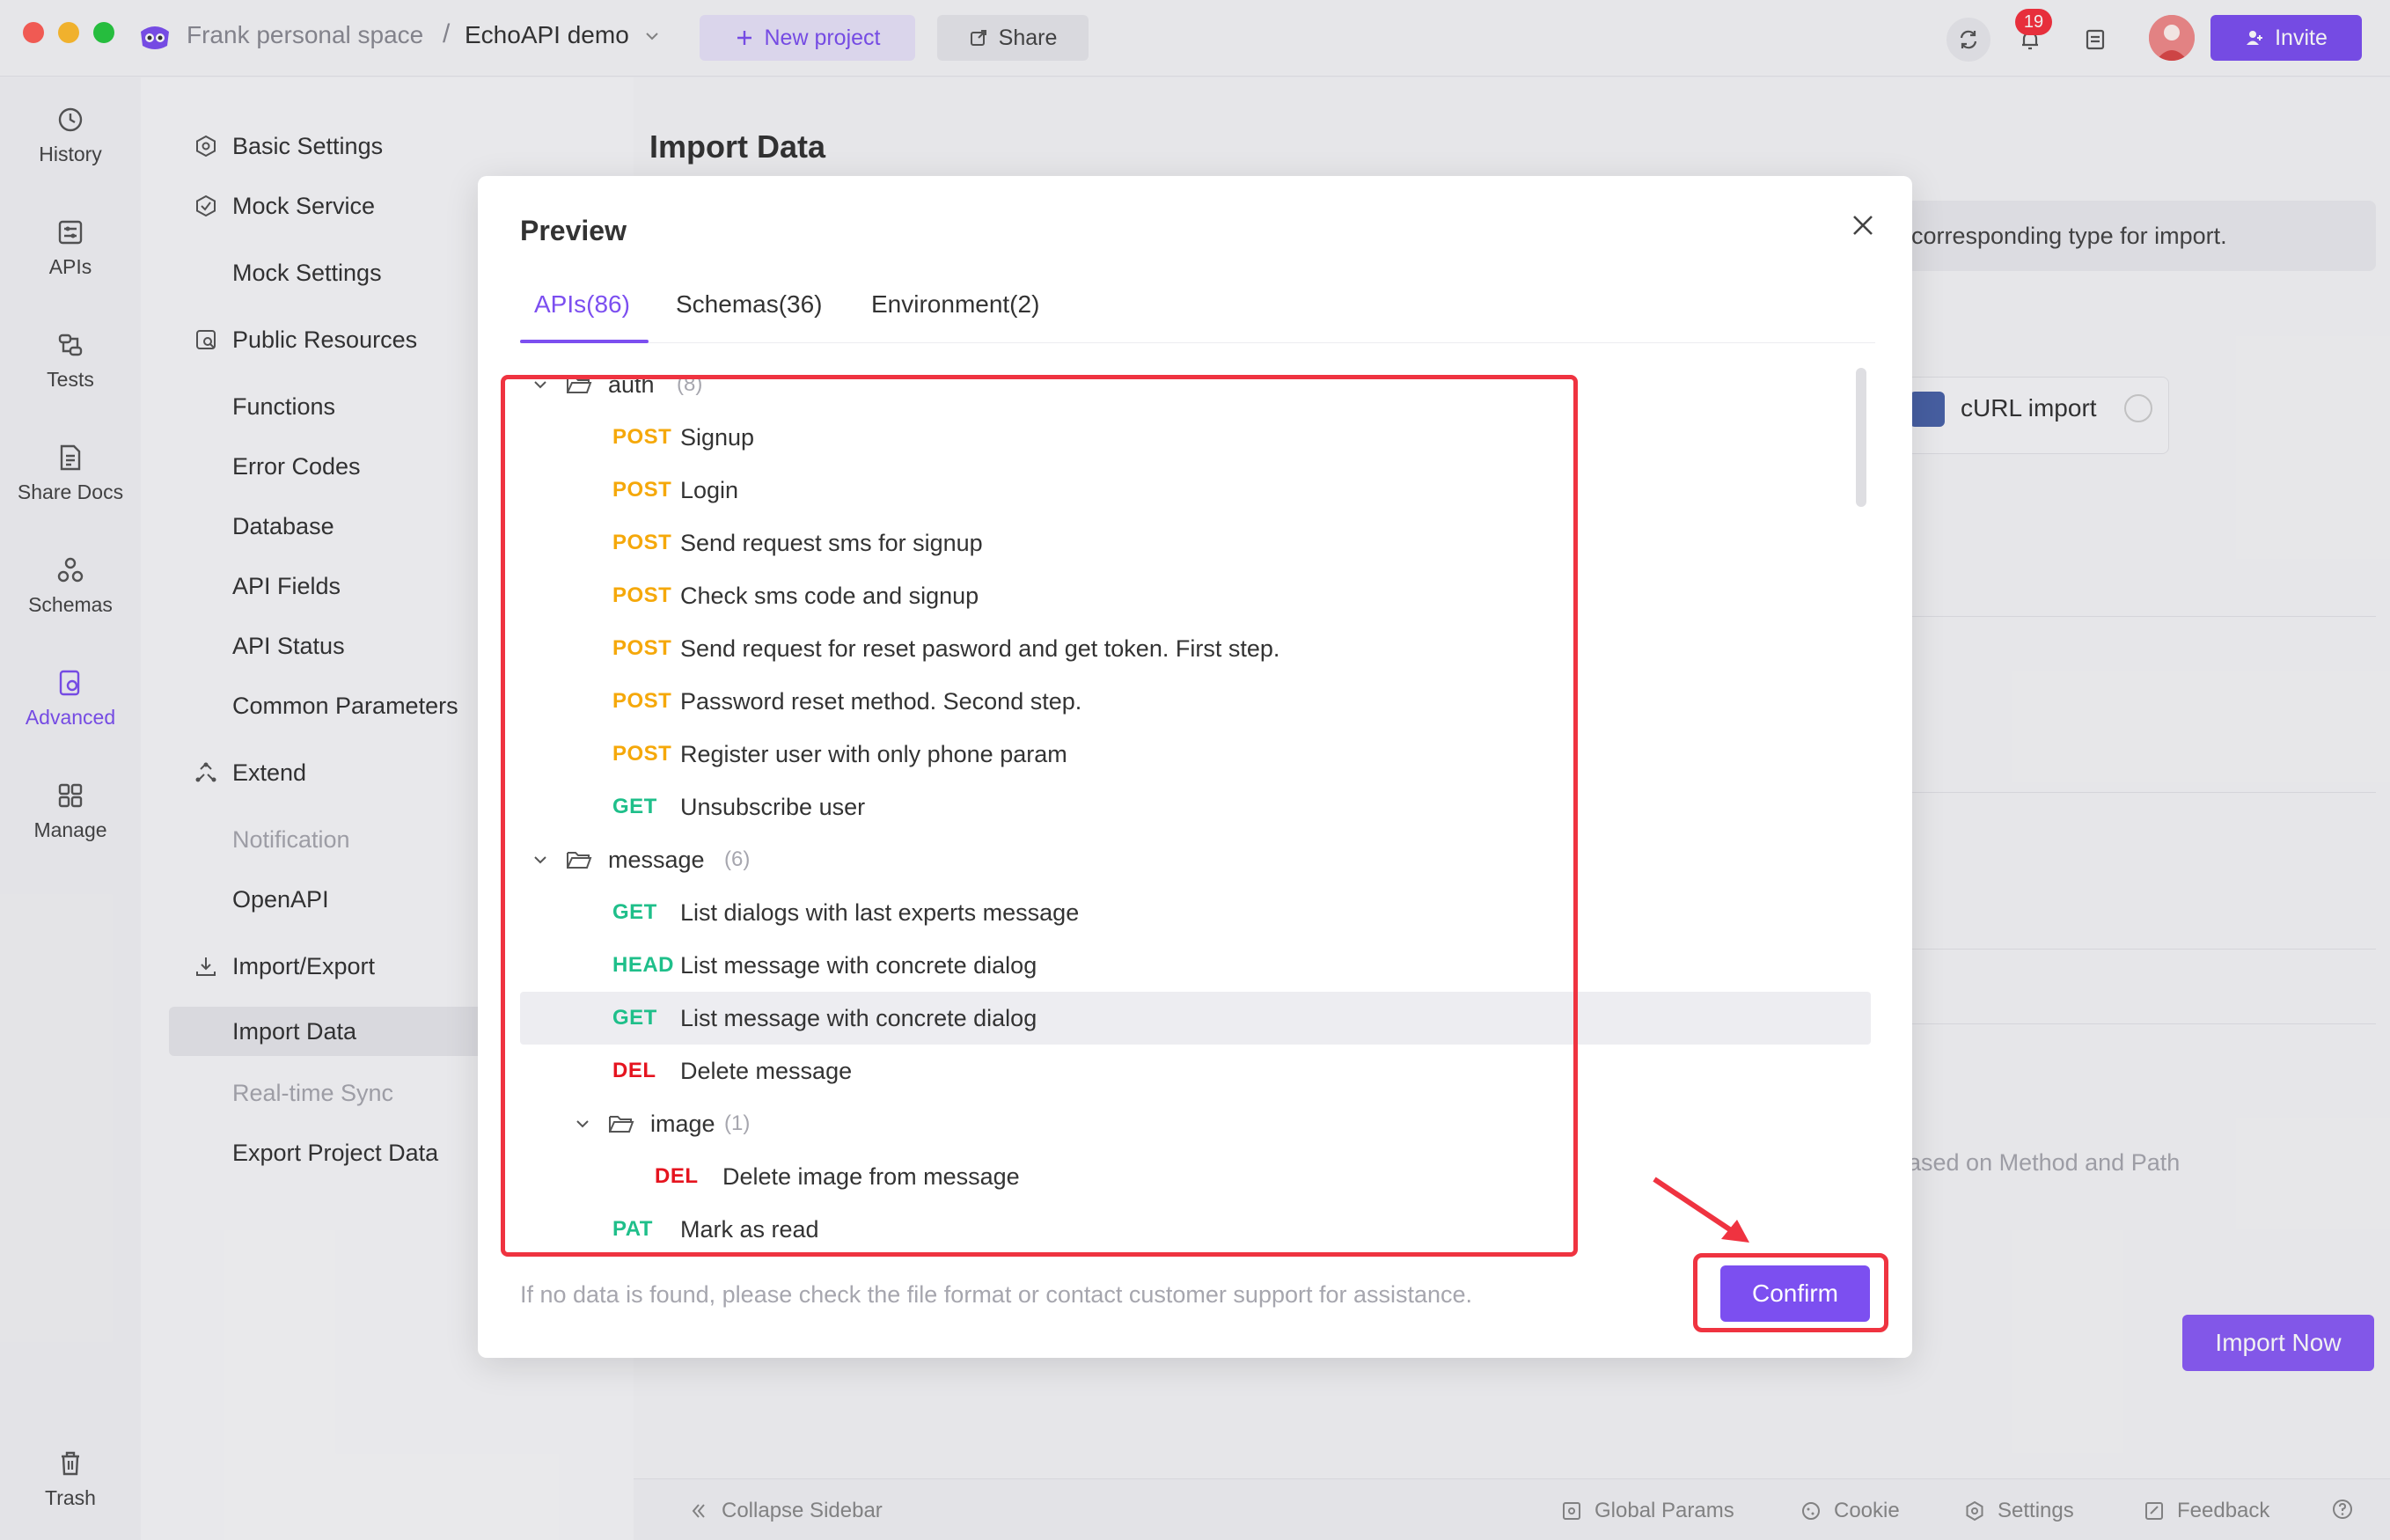 This screenshot has width=2390, height=1540. Describe the element at coordinates (573, 230) in the screenshot. I see `dialog-title: Preview` at that location.